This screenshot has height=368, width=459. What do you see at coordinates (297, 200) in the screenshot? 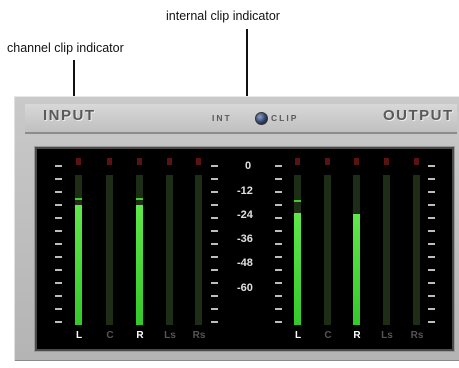
I see `output-peak-hold-l` at bounding box center [297, 200].